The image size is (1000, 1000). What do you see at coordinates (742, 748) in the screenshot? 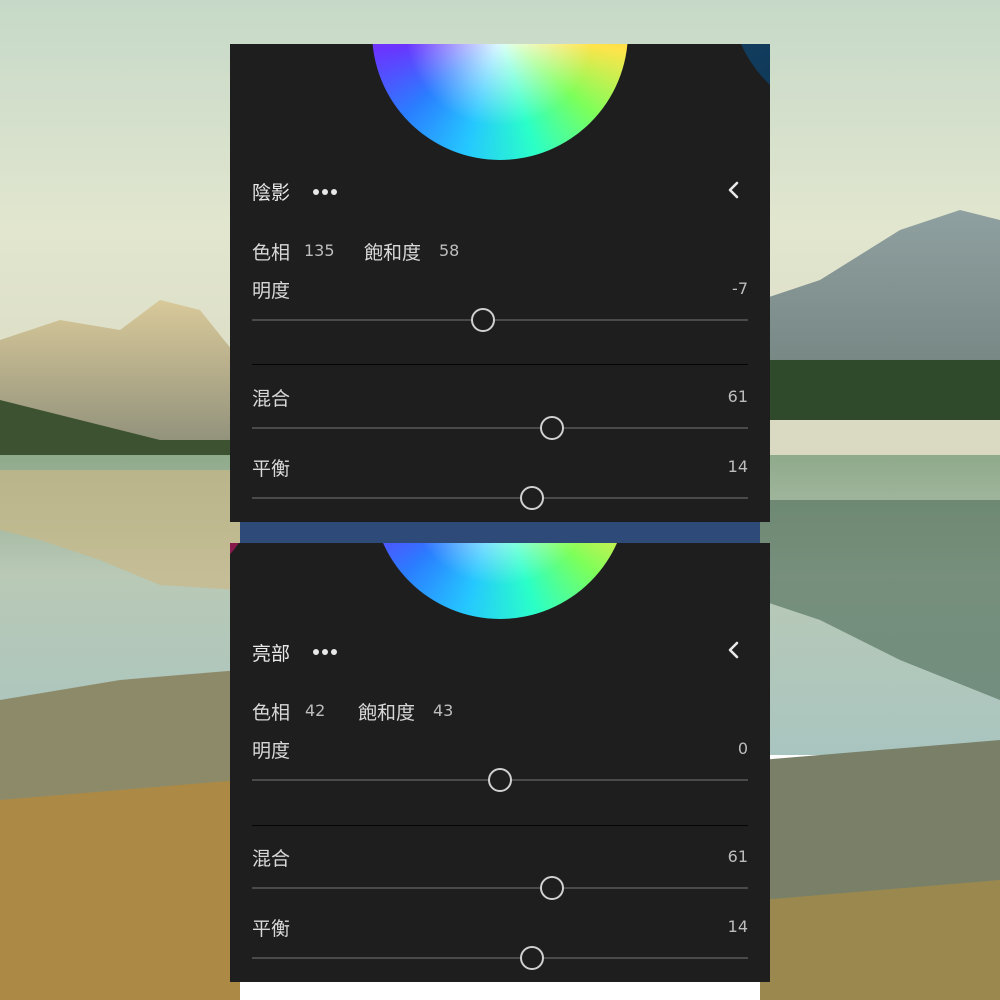
I see `luminance-value: 0` at bounding box center [742, 748].